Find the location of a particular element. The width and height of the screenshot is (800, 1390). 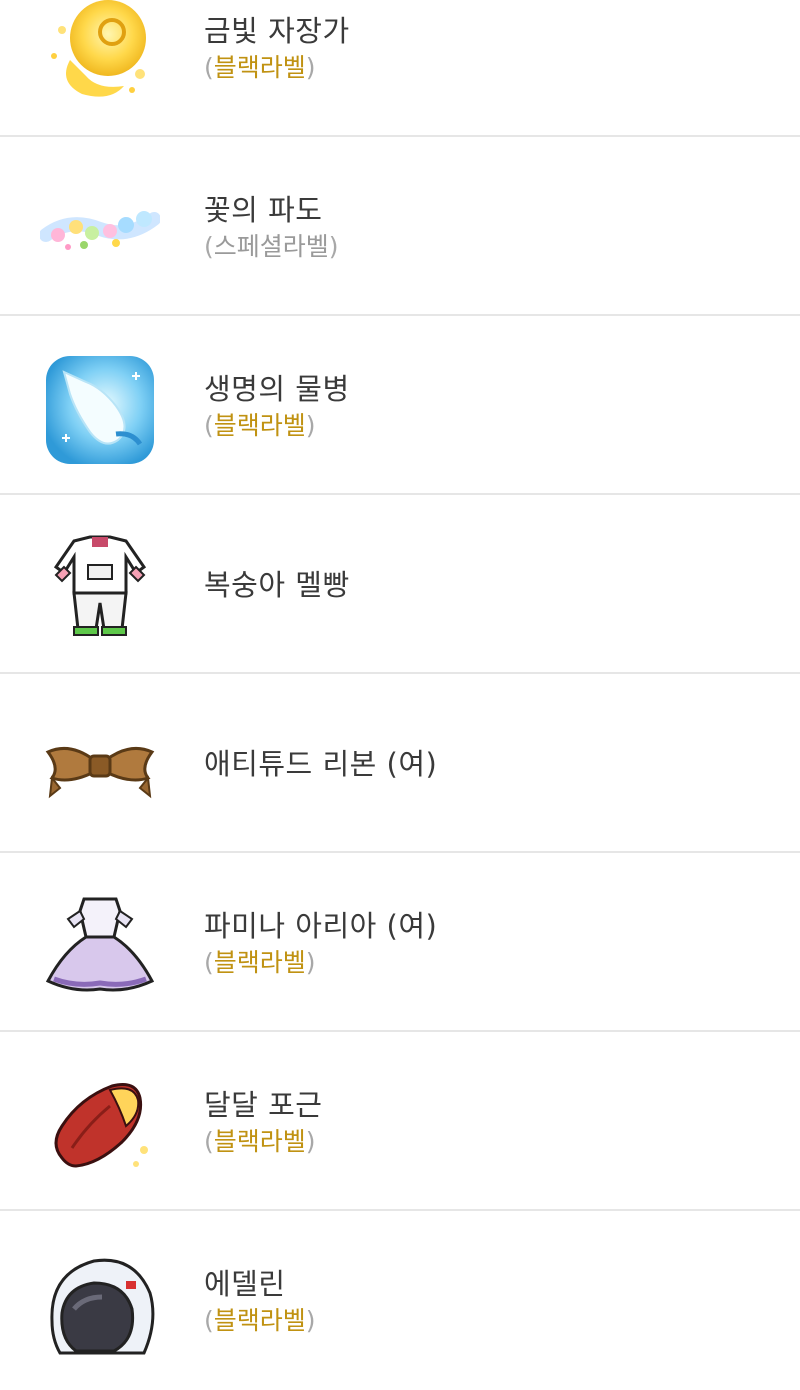

purple-dress-icon is located at coordinates (100, 945).